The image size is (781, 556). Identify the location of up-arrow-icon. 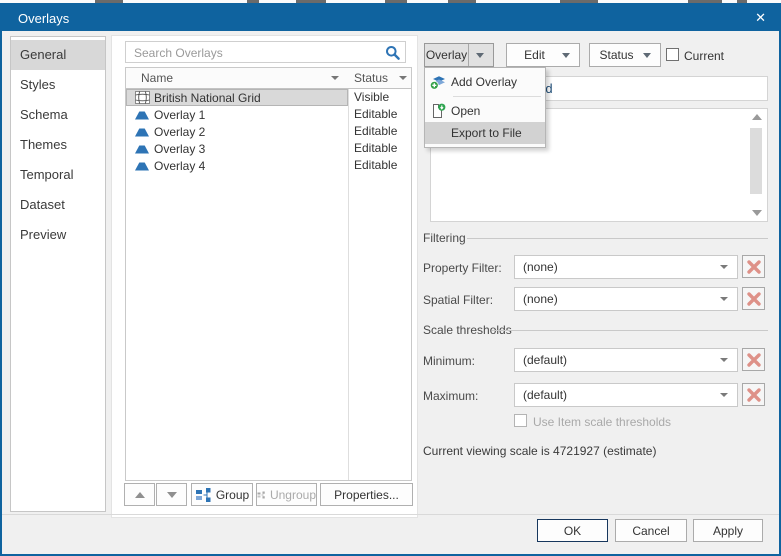
(139, 494).